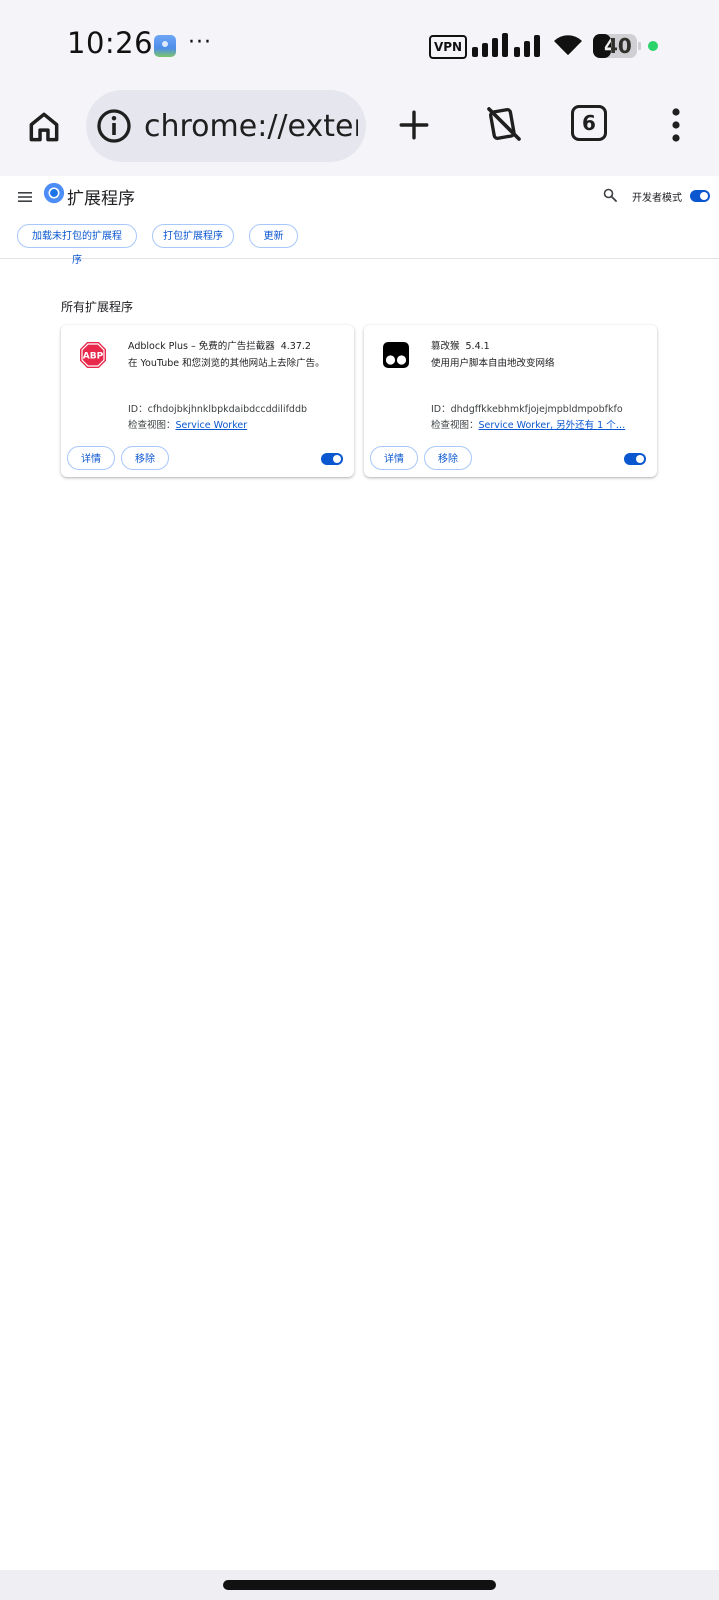  Describe the element at coordinates (251, 126) in the screenshot. I see `url-text: chrome://exter` at that location.